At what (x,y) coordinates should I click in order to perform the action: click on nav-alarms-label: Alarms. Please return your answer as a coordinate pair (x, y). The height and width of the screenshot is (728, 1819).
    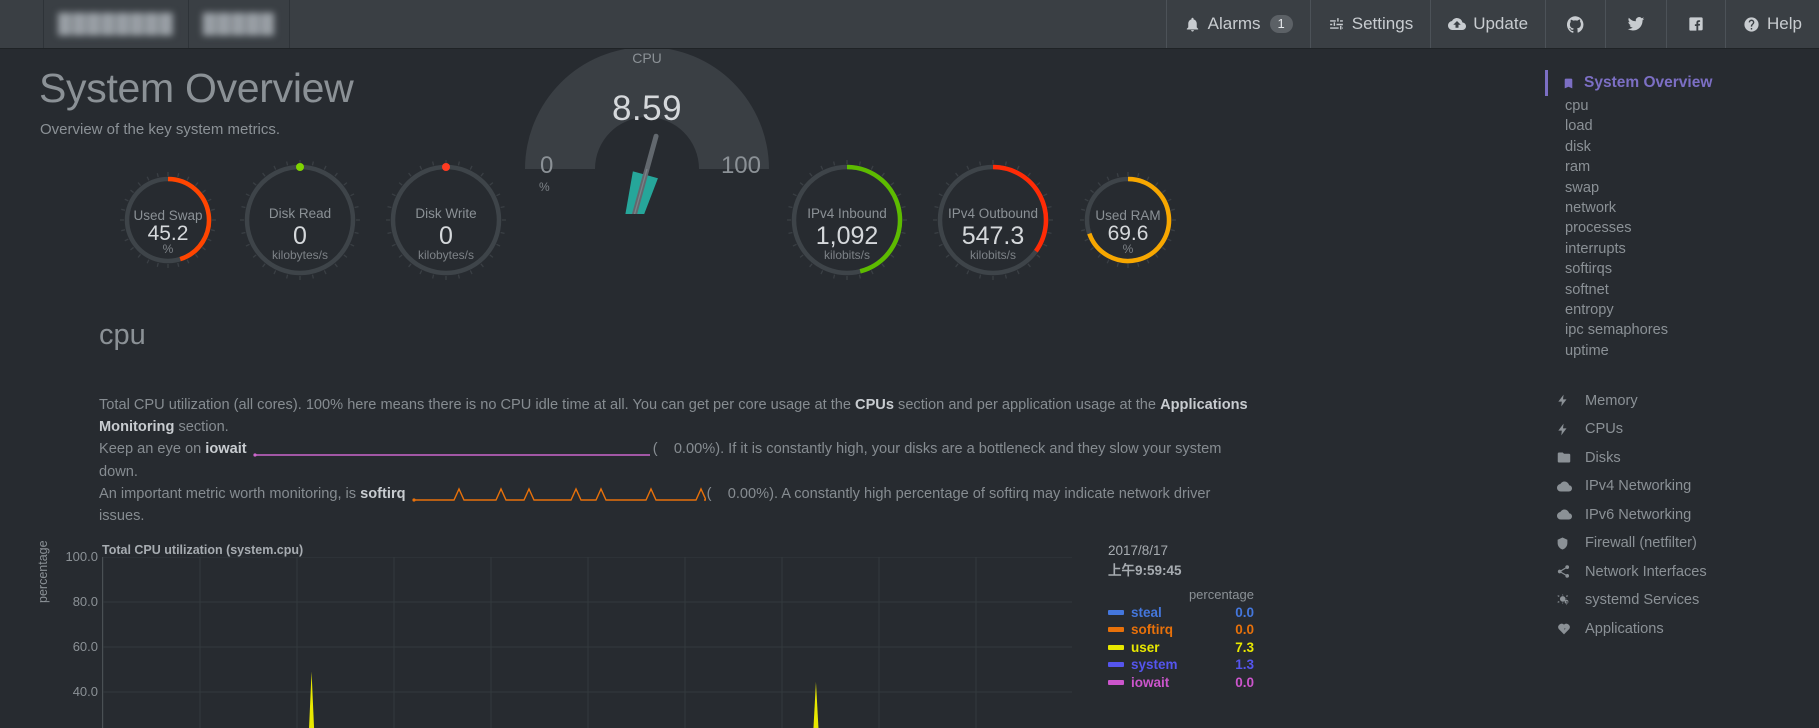
    Looking at the image, I should click on (1234, 23).